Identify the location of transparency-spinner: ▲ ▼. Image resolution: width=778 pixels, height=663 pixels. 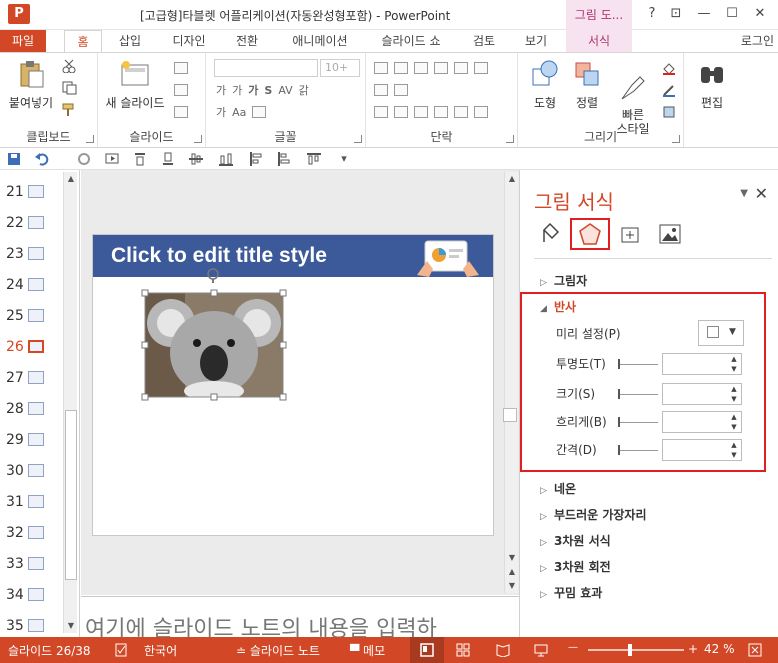
(702, 364).